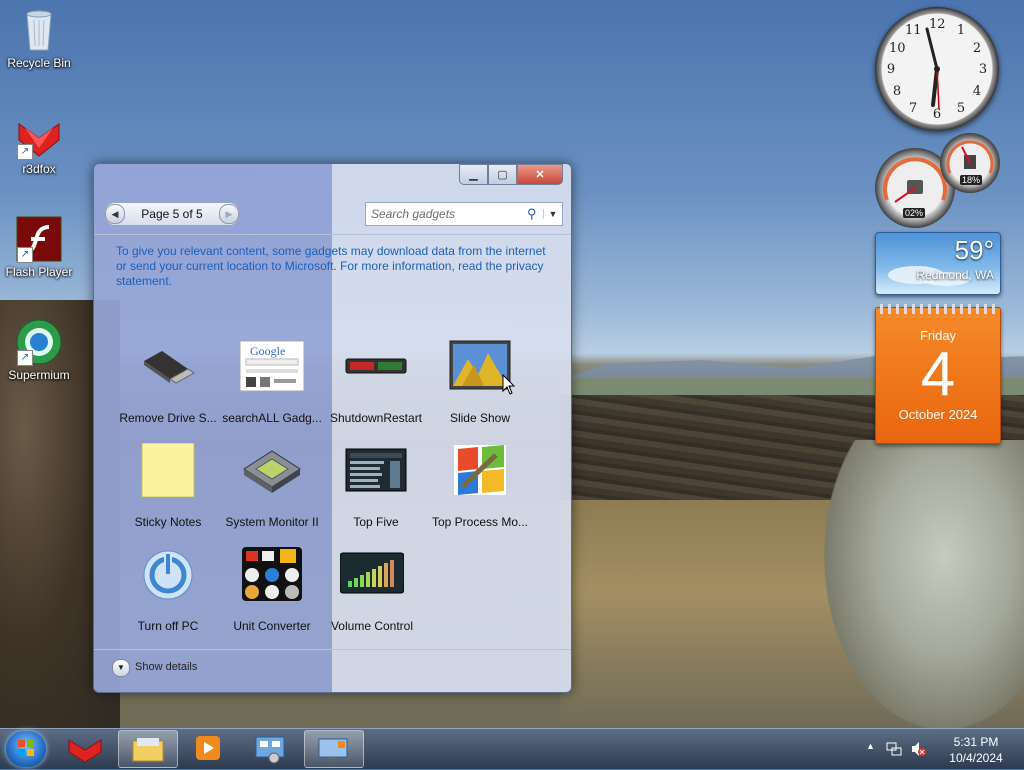 The width and height of the screenshot is (1024, 770). I want to click on search-input: Search gadgets, so click(446, 214).